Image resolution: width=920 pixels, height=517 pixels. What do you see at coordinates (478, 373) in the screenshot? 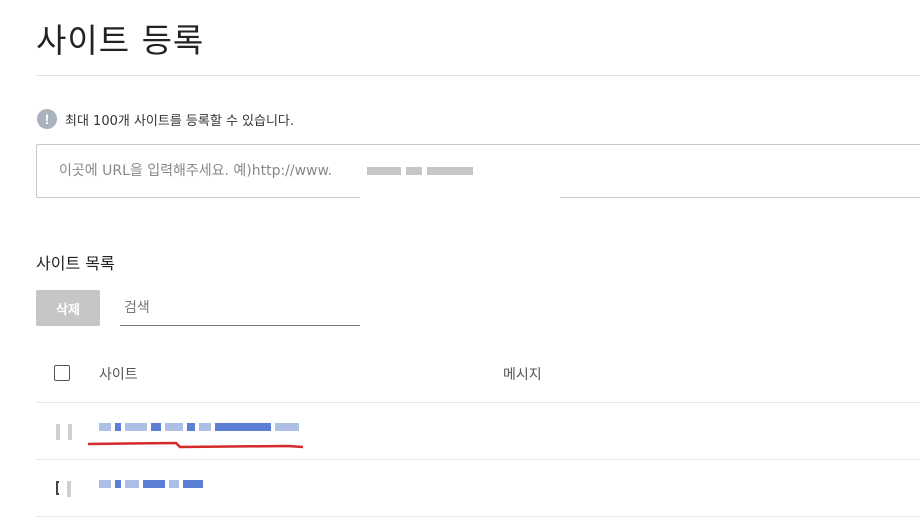
I see `table-header: 사이트 메시지` at bounding box center [478, 373].